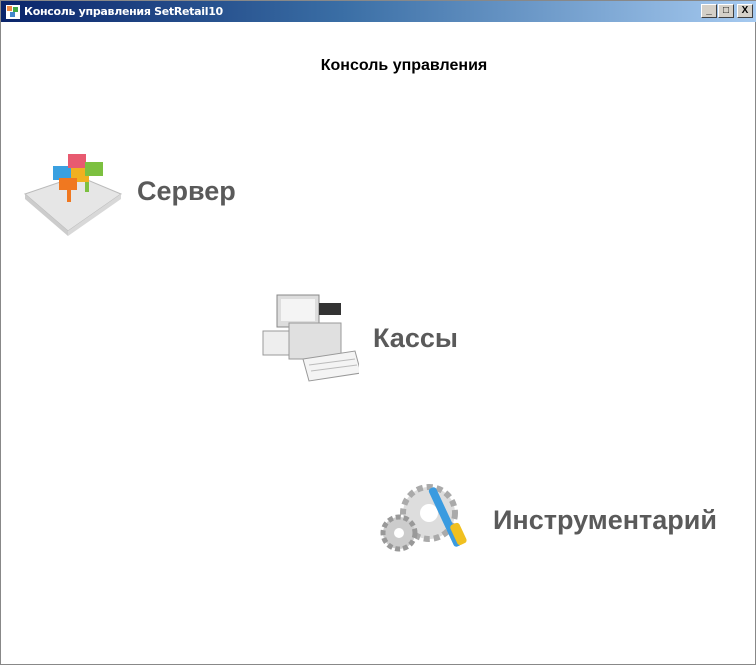 Image resolution: width=756 pixels, height=665 pixels. What do you see at coordinates (186, 190) in the screenshot?
I see `server-label: Сервер` at bounding box center [186, 190].